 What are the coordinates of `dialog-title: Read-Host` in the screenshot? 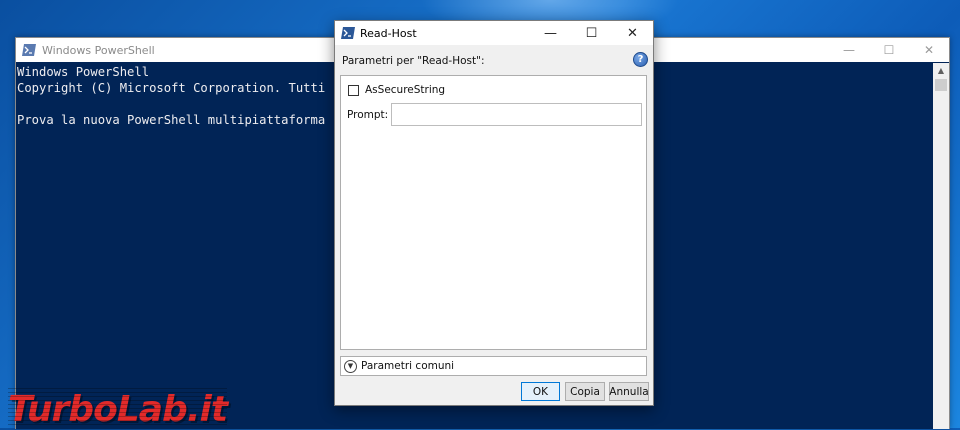 It's located at (388, 33).